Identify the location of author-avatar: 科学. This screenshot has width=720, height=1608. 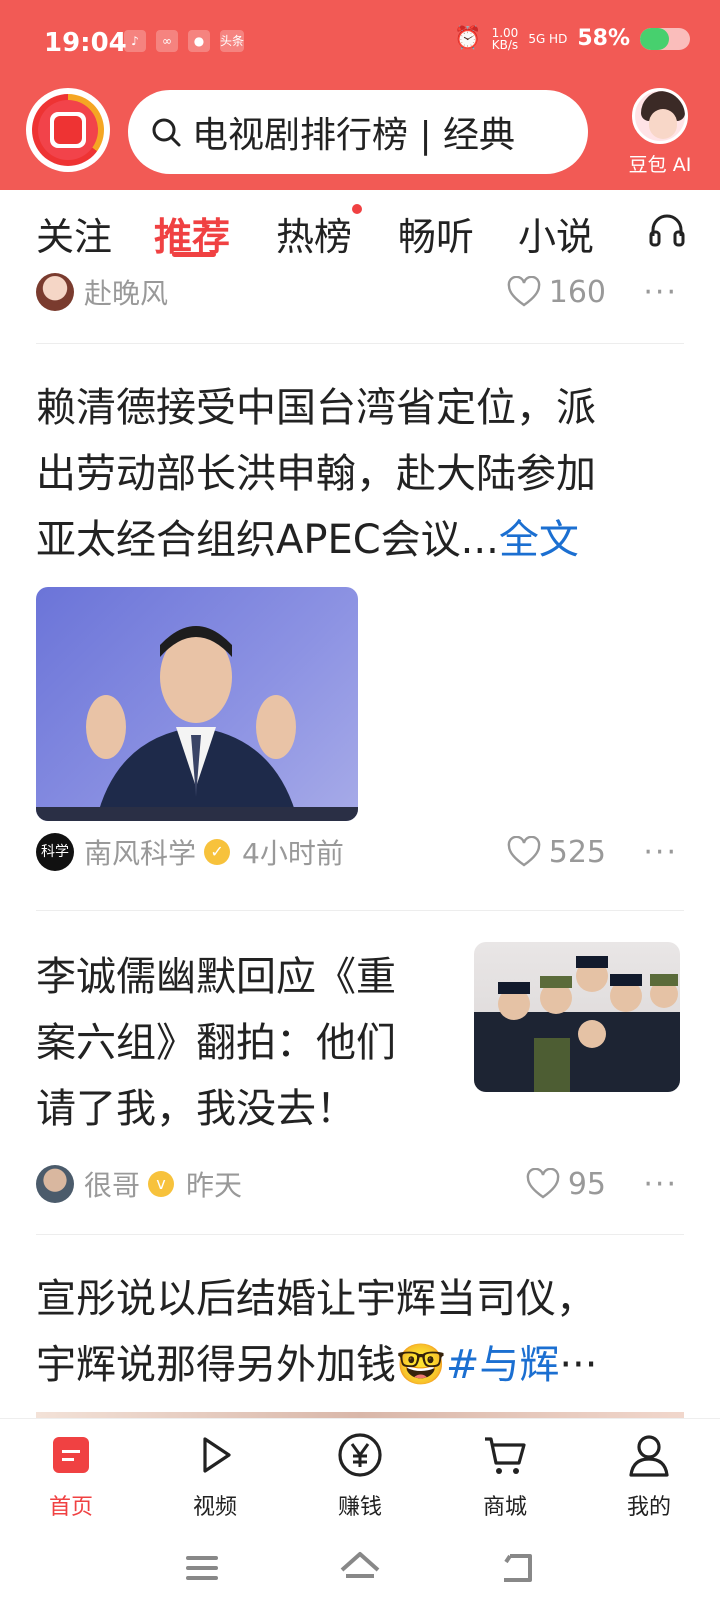
(55, 852).